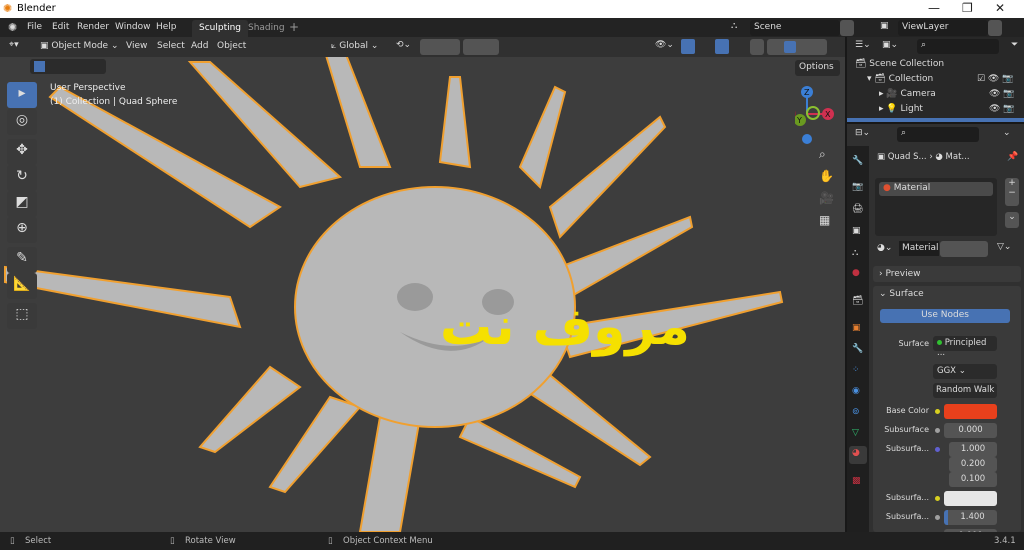  Describe the element at coordinates (944, 79) in the screenshot. I see `outliner-item-collection: ▾ 🗃 Collection ☑ 👁 📷` at that location.